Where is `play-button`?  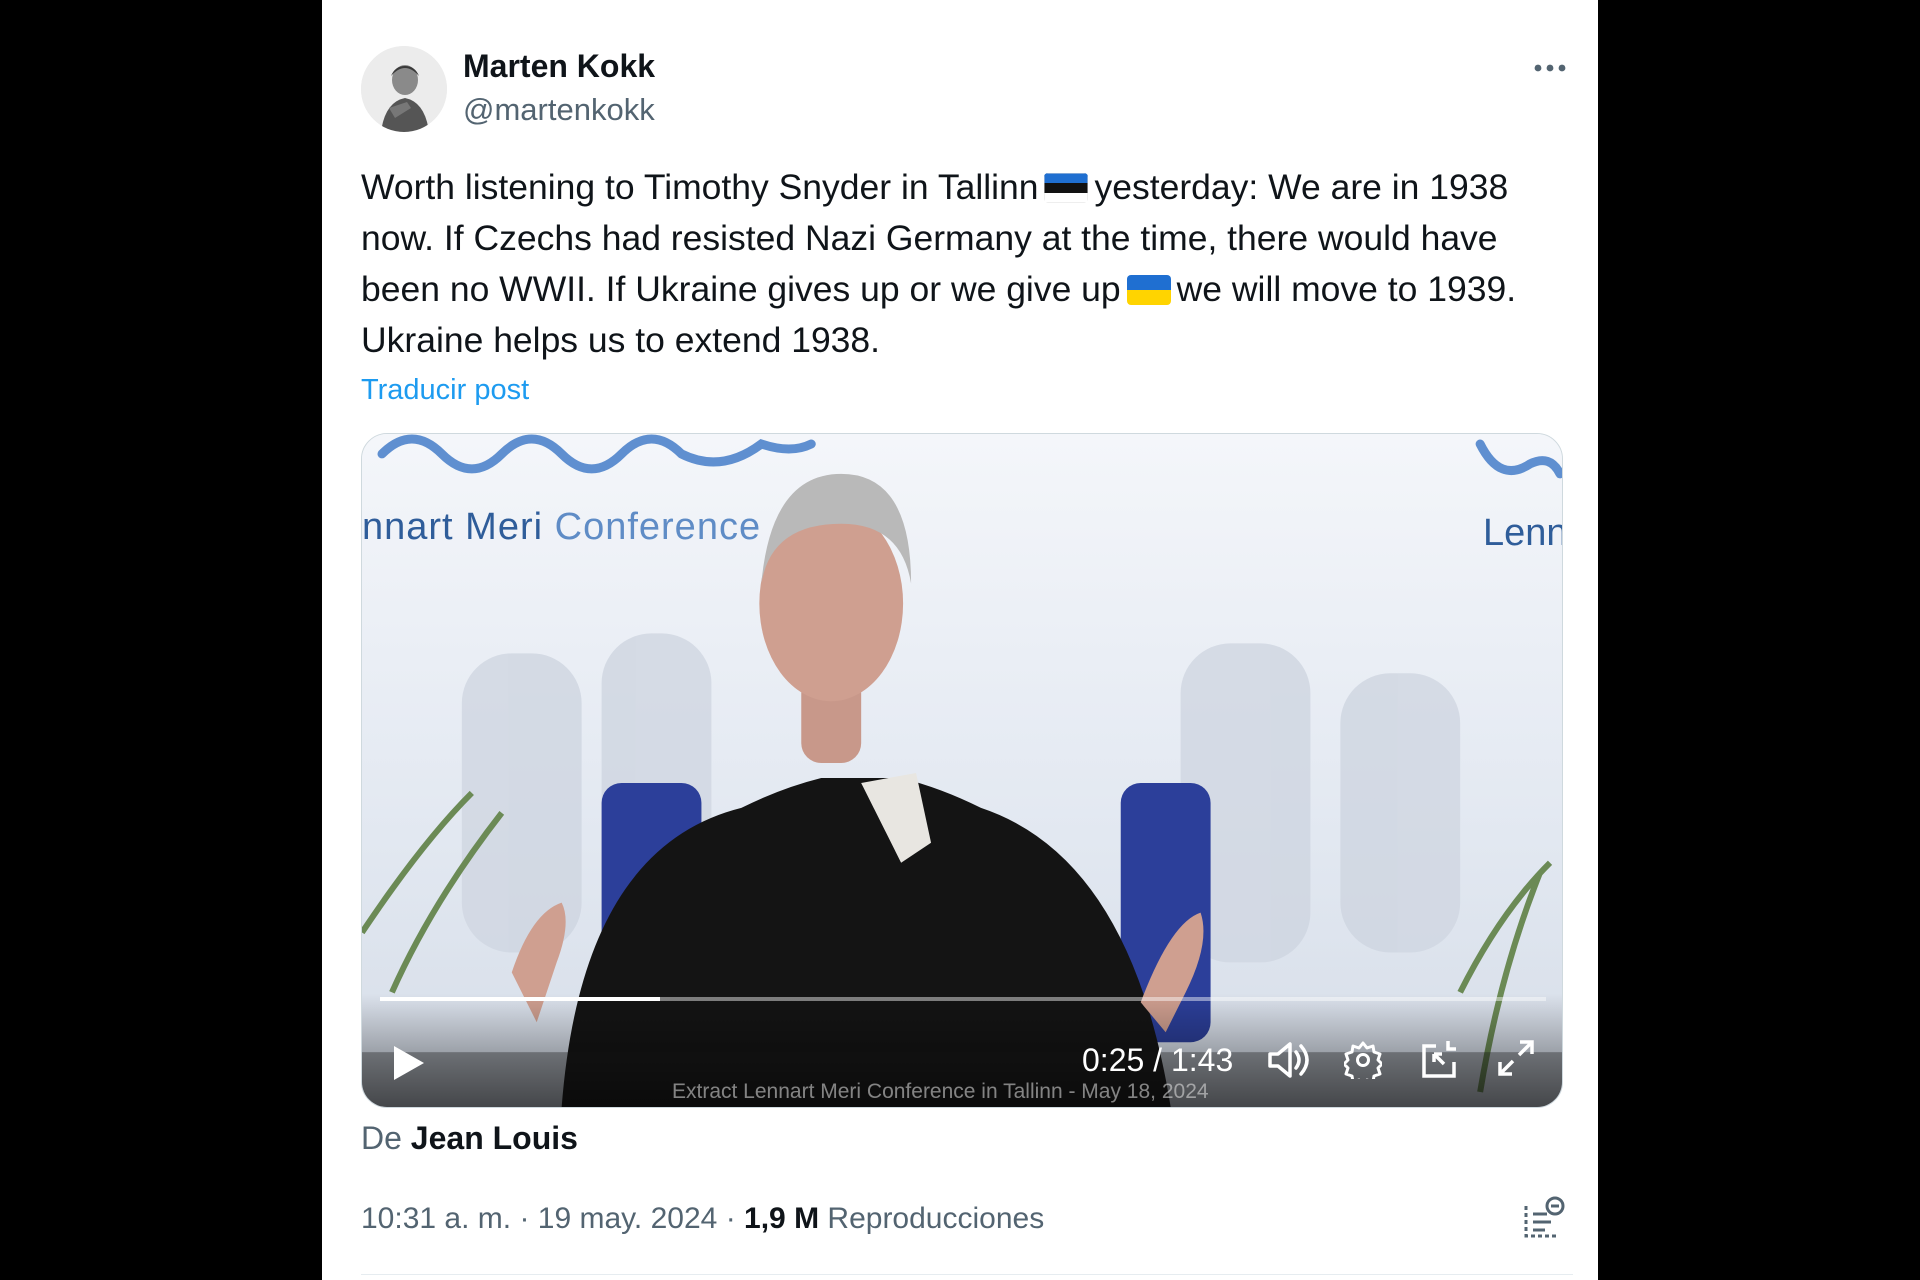 play-button is located at coordinates (408, 1063).